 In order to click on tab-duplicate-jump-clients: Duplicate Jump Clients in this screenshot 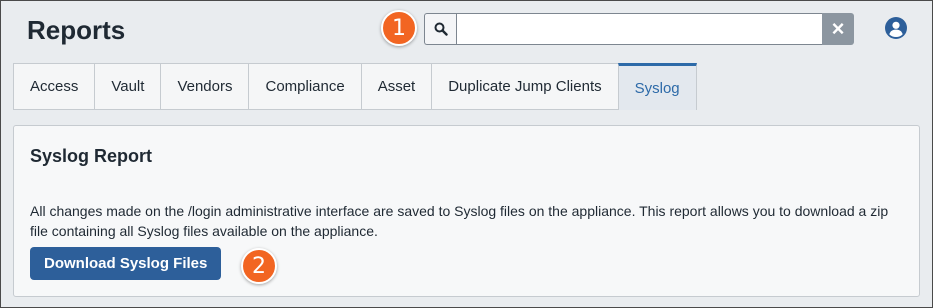, I will do `click(525, 86)`.